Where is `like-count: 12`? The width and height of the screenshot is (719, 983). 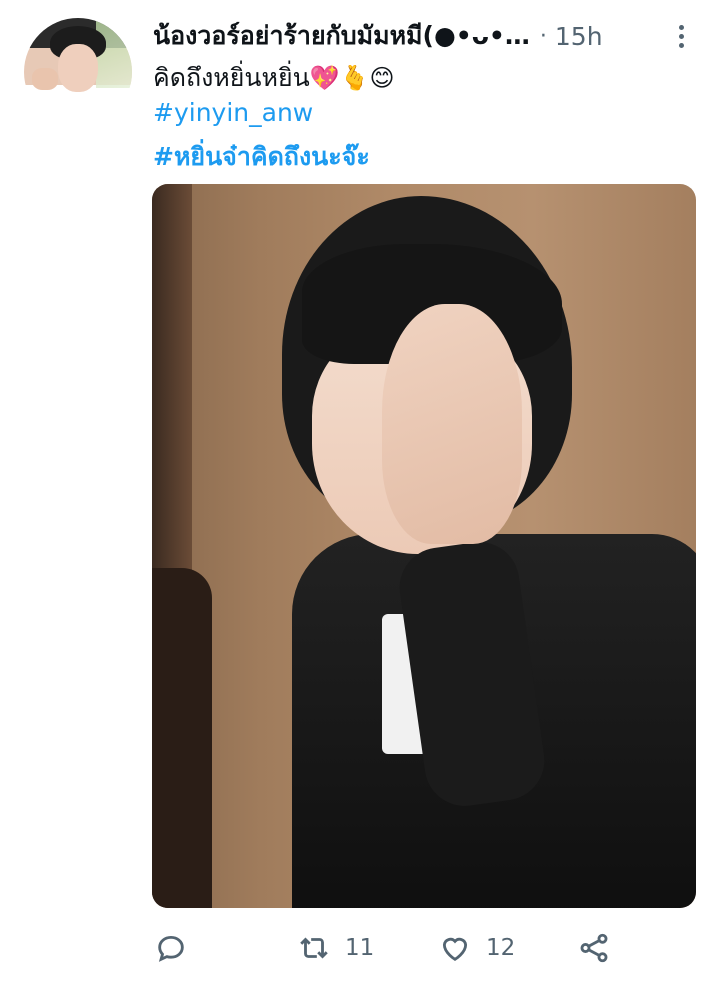
like-count: 12 is located at coordinates (501, 948).